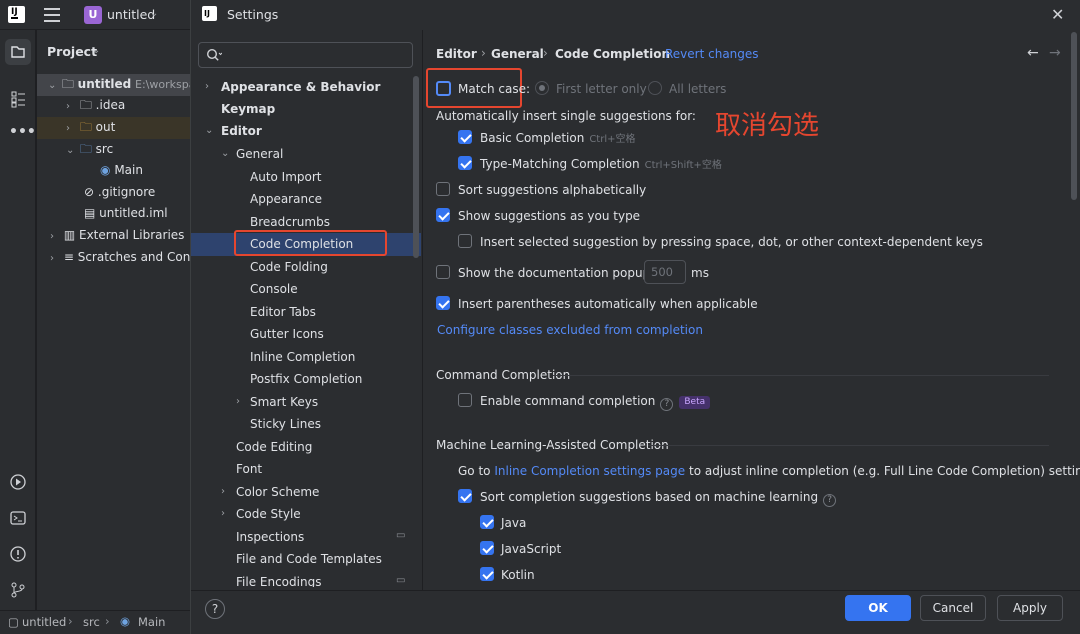 Image resolution: width=1080 pixels, height=634 pixels. Describe the element at coordinates (72, 51) in the screenshot. I see `project-panel-title: Project` at that location.